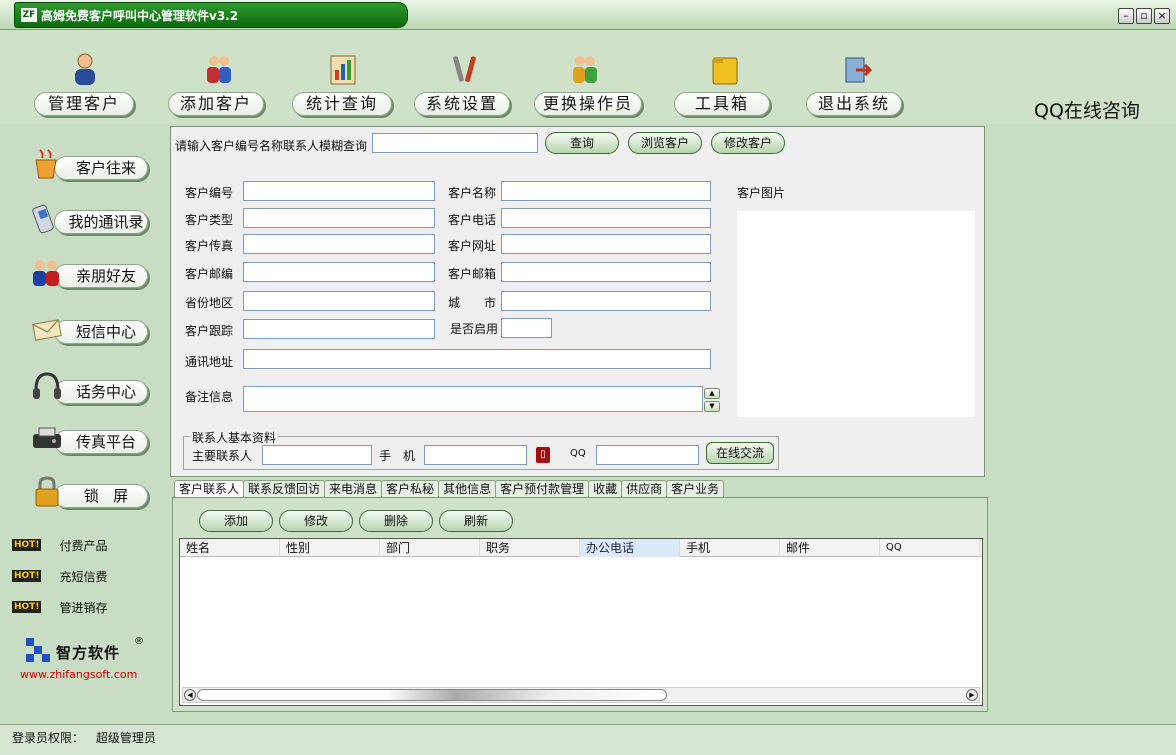 This screenshot has height=755, width=1176. Describe the element at coordinates (339, 301) in the screenshot. I see `province-field` at that location.